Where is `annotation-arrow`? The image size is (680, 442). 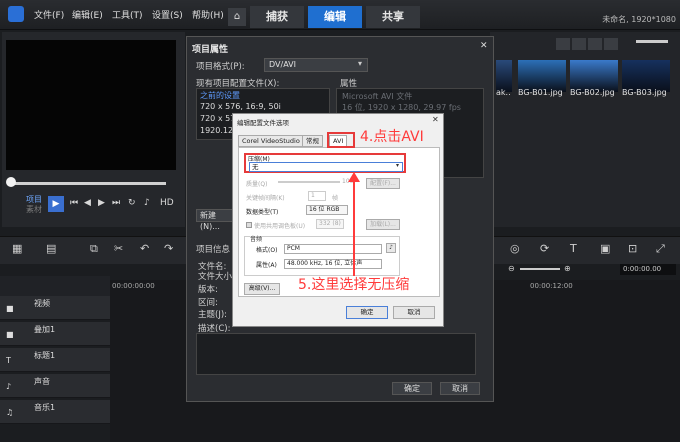 annotation-arrow is located at coordinates (354, 224).